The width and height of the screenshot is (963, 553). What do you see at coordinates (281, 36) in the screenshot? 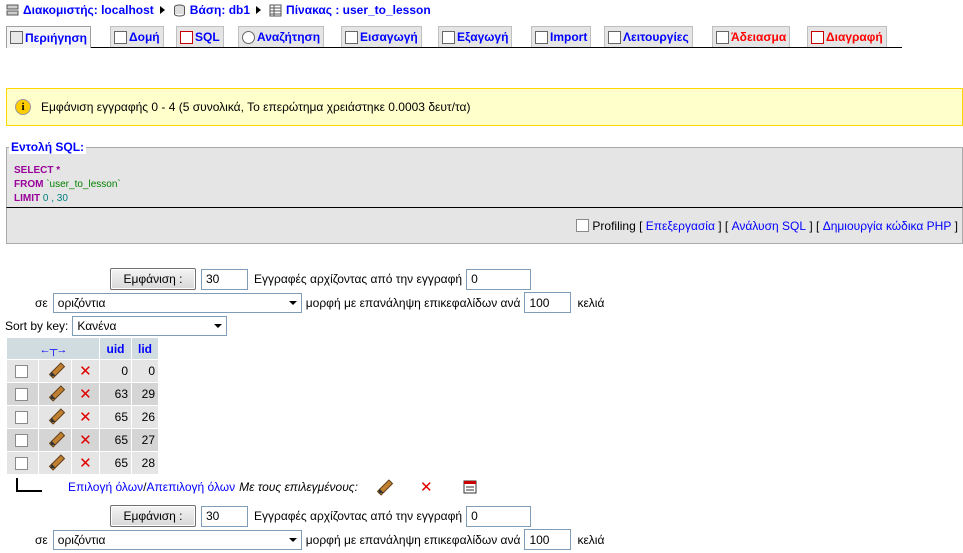
I see `tab-search: Αναζήτηση` at bounding box center [281, 36].